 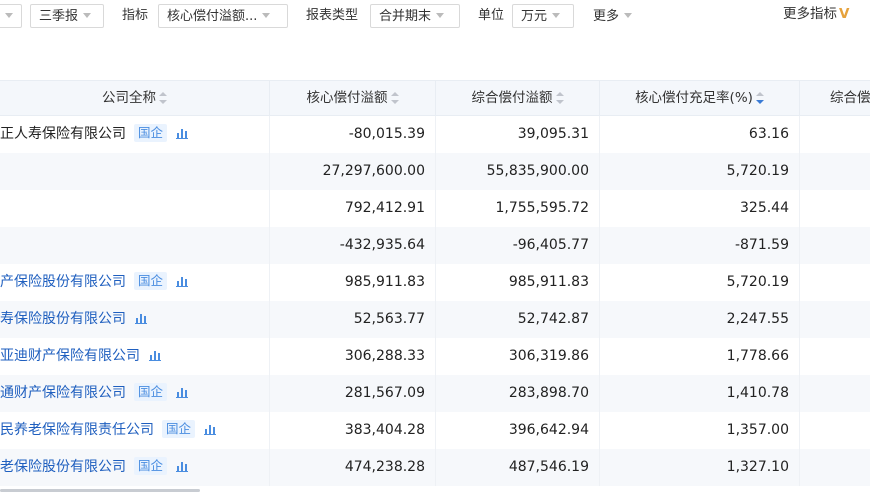 What do you see at coordinates (512, 98) in the screenshot?
I see `column-header-label: 综合偿付溢额` at bounding box center [512, 98].